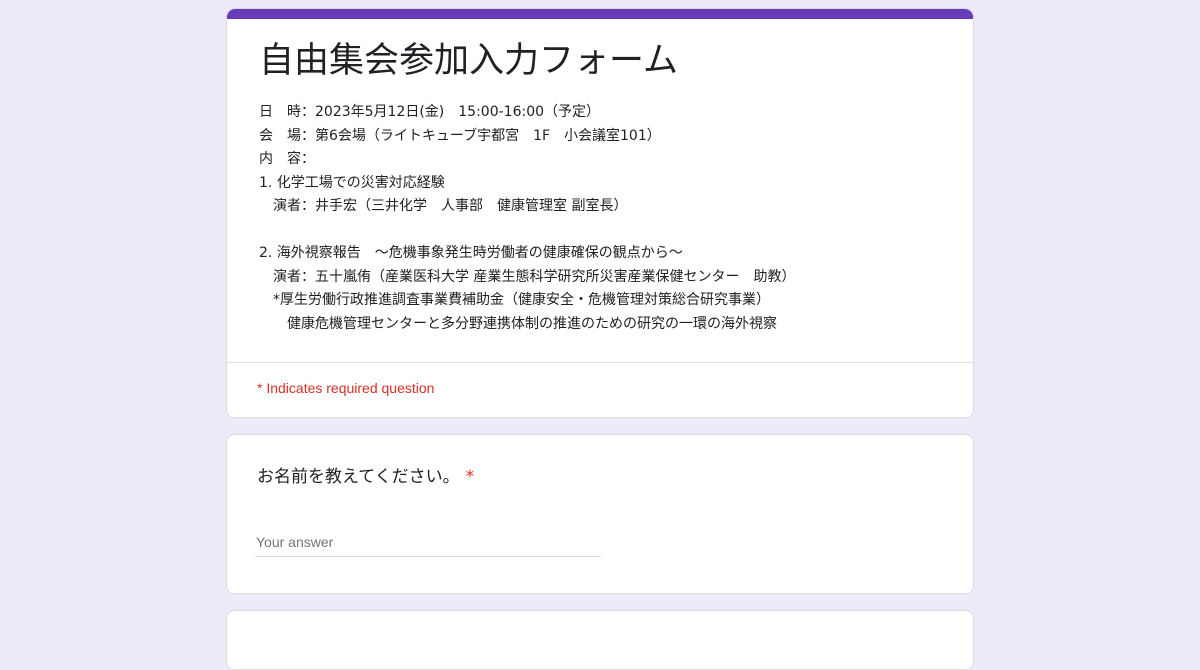 This screenshot has width=1200, height=670. What do you see at coordinates (358, 477) in the screenshot?
I see `question-title: お名前を教えてください。` at bounding box center [358, 477].